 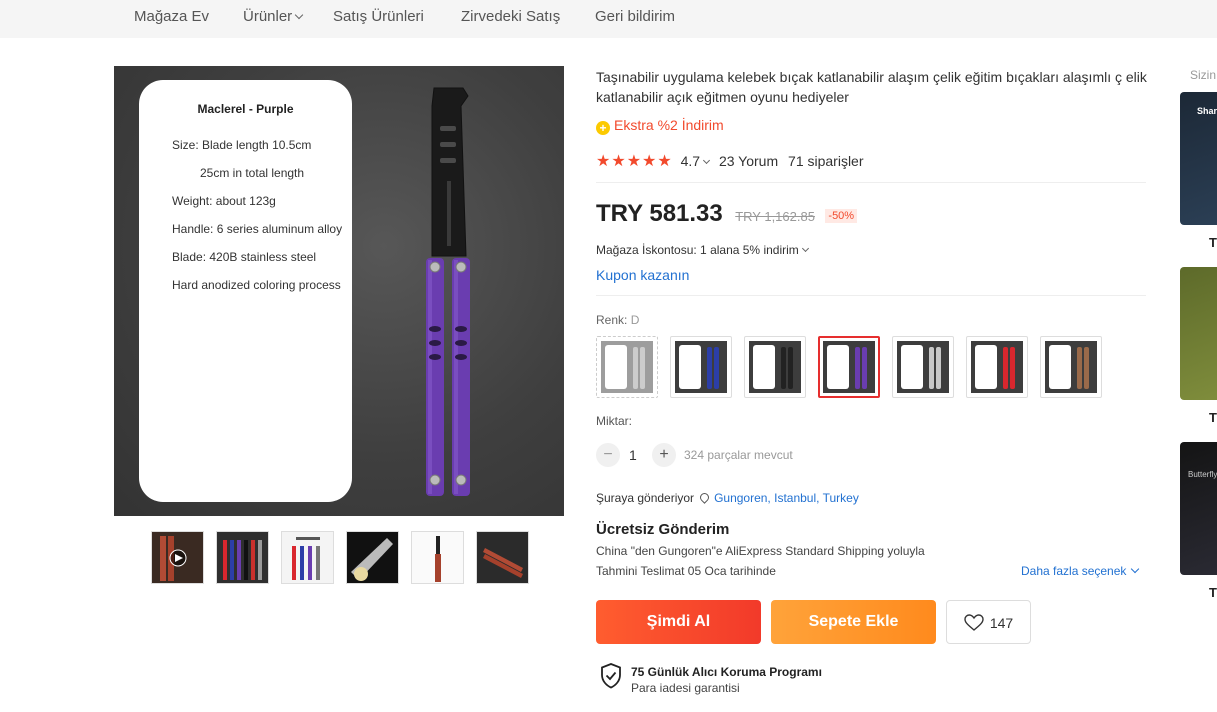 I want to click on quantity-decrease-button: −, so click(x=608, y=455).